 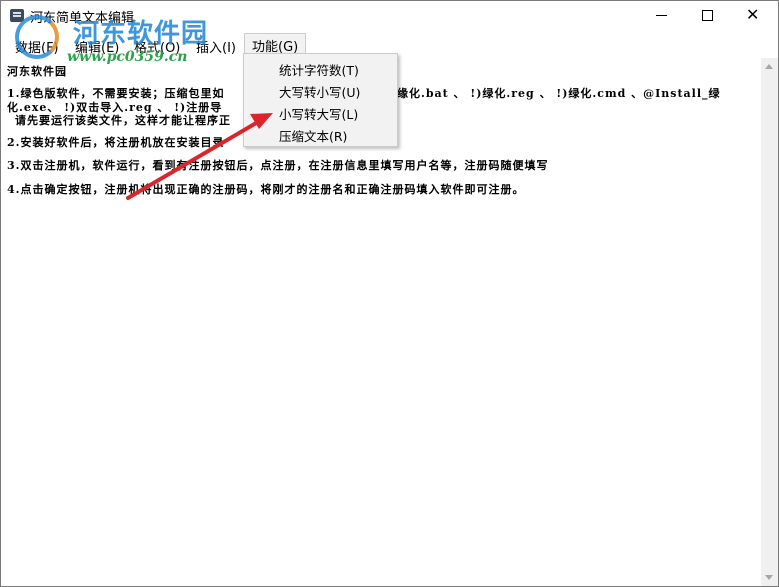 I want to click on watermark-url: www.pc0359.cn, so click(x=127, y=57).